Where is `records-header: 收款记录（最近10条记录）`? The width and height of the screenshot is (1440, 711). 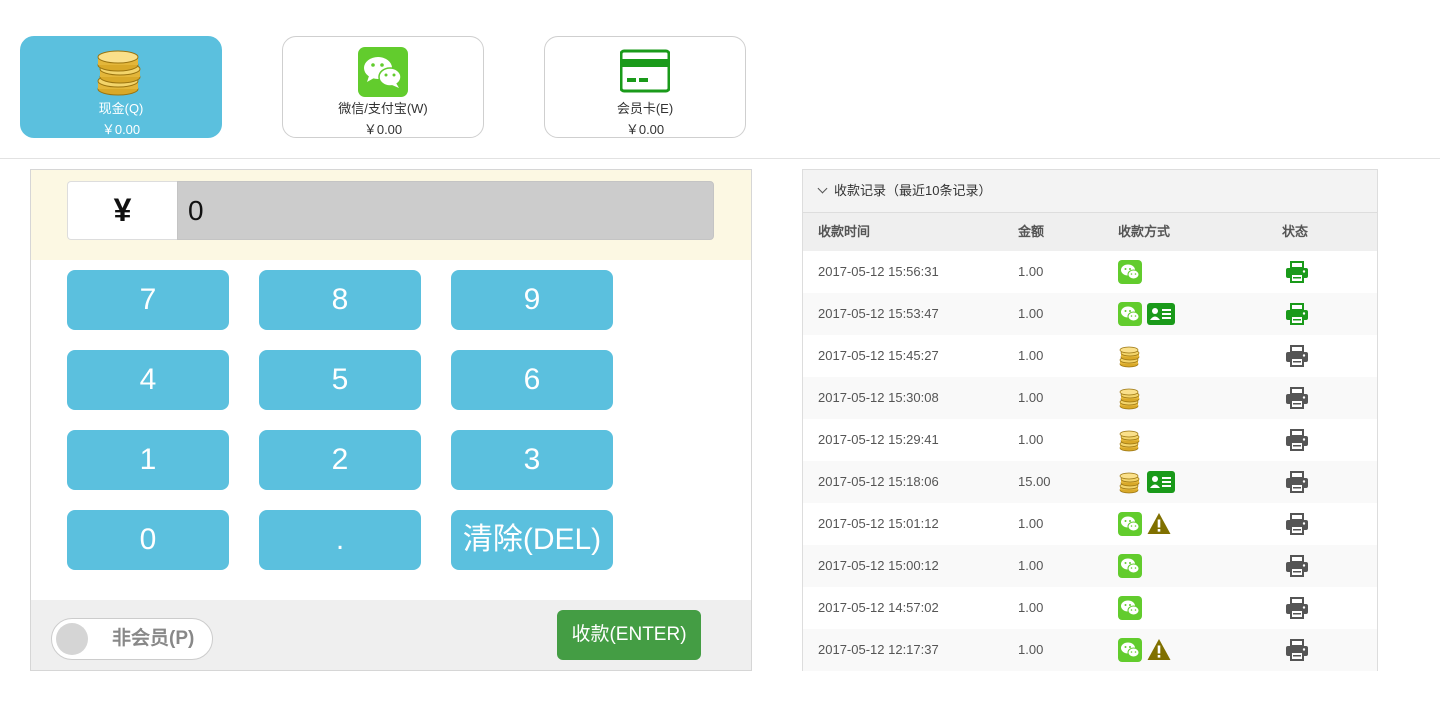 records-header: 收款记录（最近10条记录） is located at coordinates (1090, 191).